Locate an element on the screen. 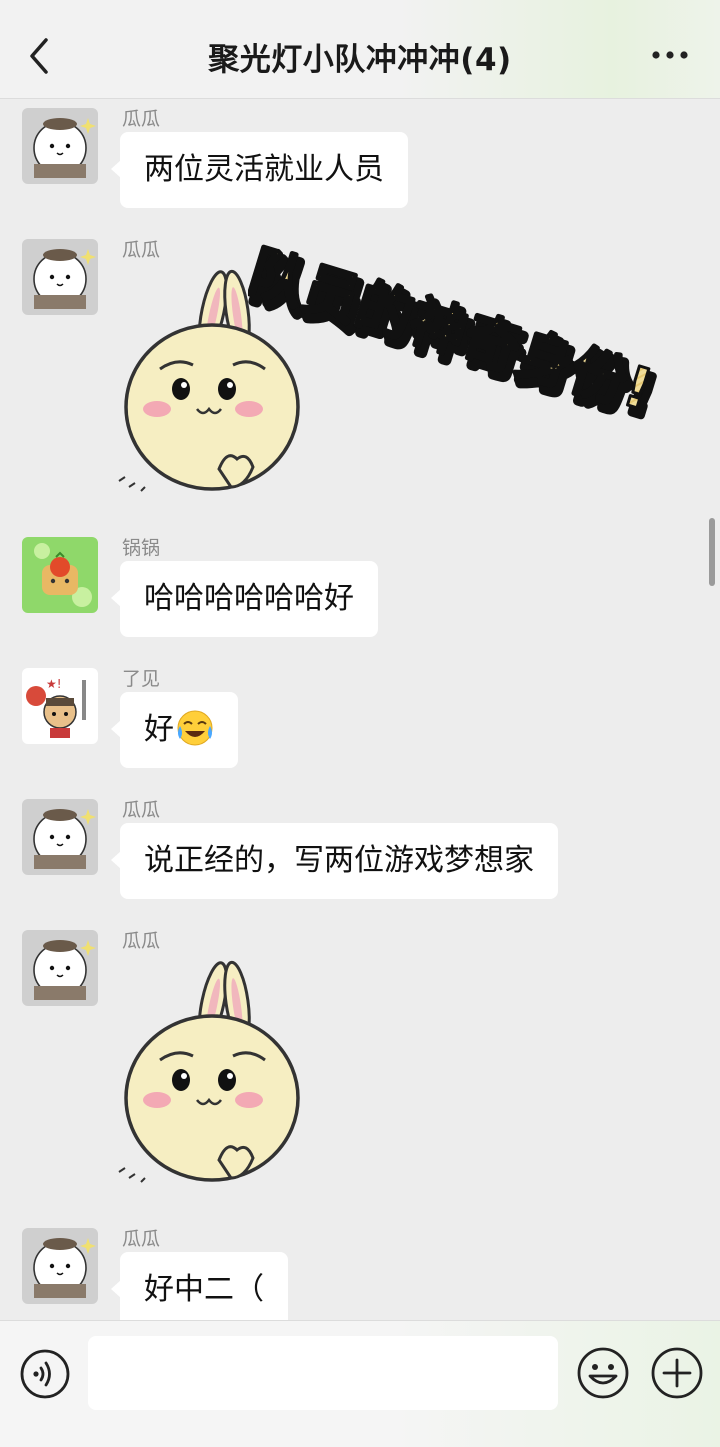 This screenshot has width=720, height=1447. voice-icon is located at coordinates (45, 1374).